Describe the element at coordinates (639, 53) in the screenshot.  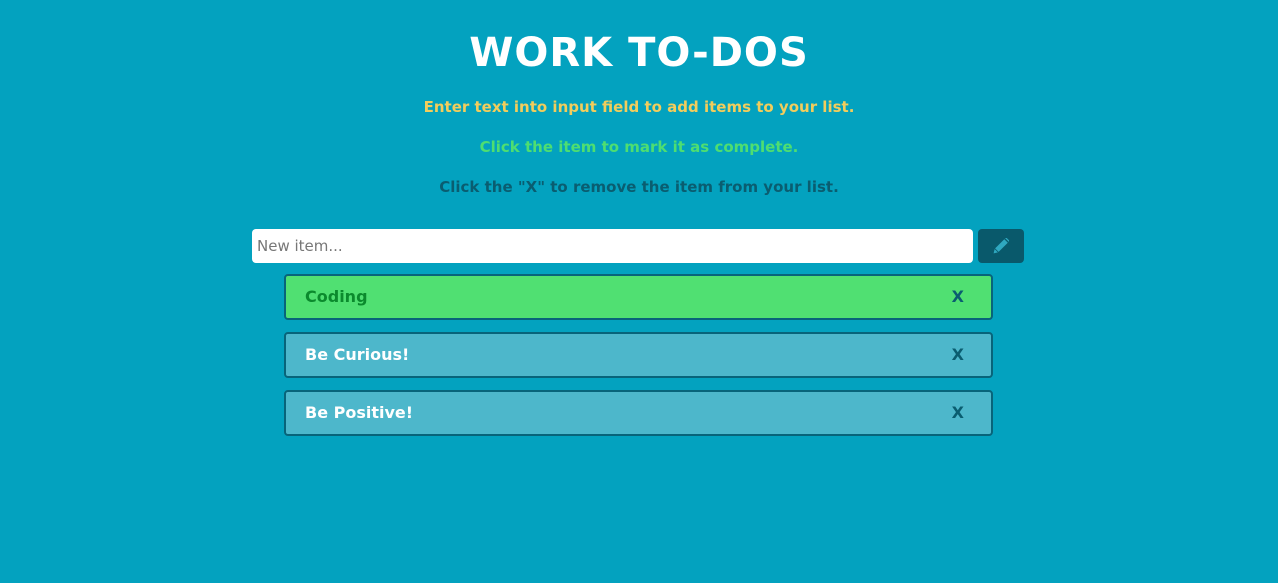
I see `page-title: WORK TO-DOS` at that location.